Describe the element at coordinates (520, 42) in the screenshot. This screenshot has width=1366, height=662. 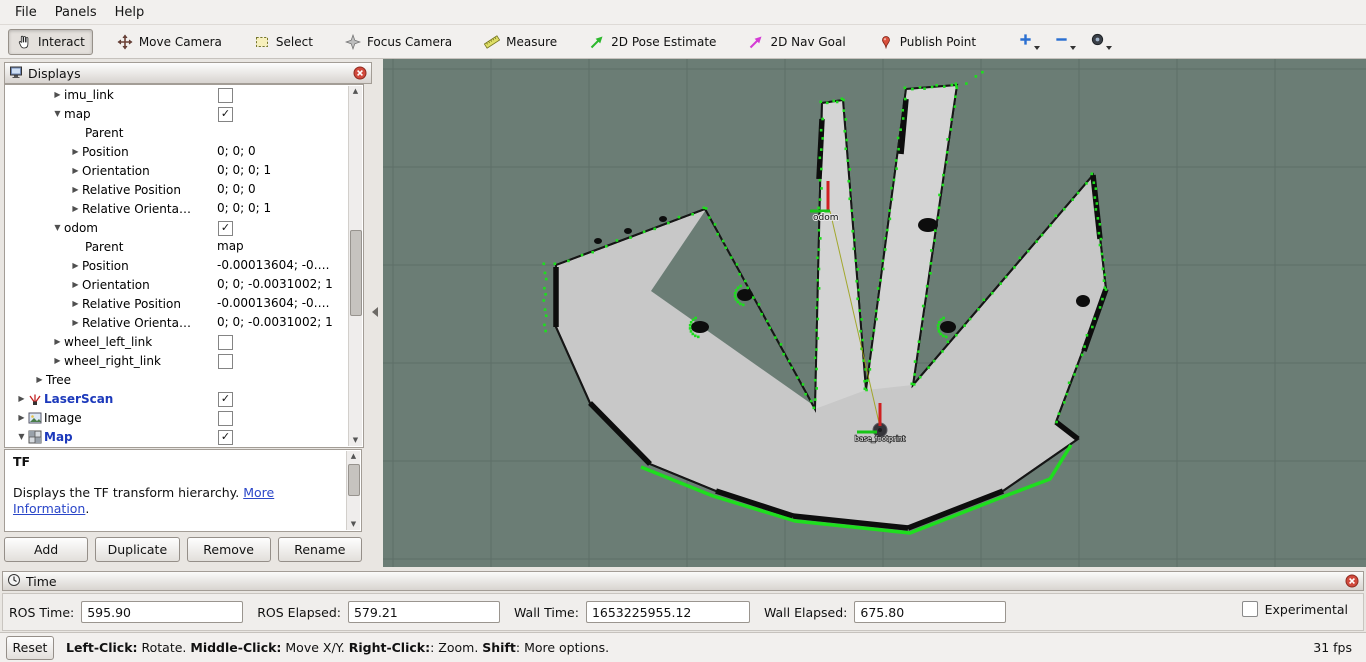
I see `tool-measure: Measure` at that location.